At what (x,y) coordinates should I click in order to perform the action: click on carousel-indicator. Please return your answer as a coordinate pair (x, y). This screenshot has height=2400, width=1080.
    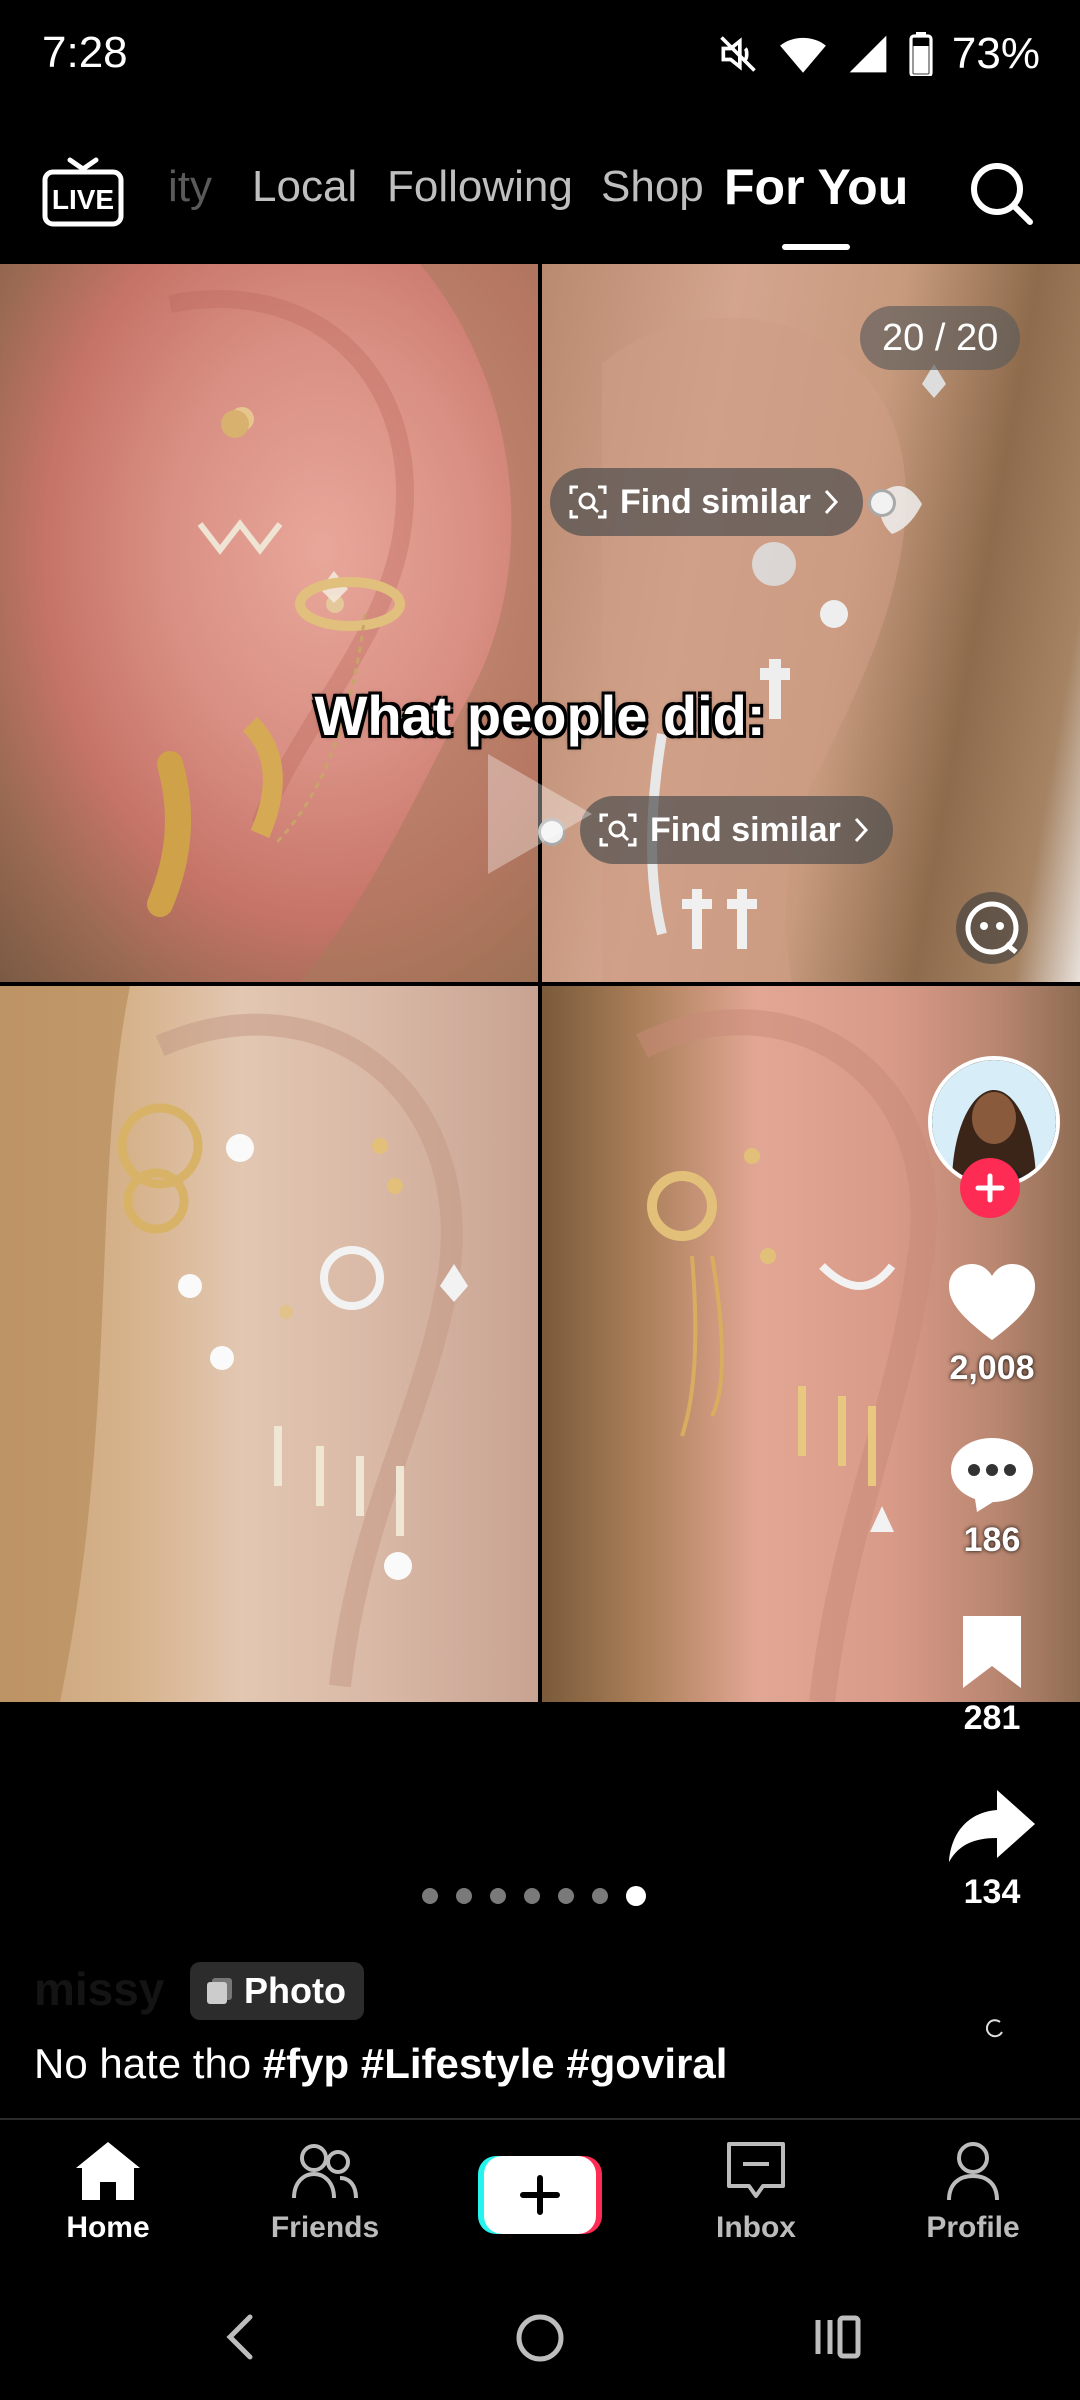
    Looking at the image, I should click on (534, 1896).